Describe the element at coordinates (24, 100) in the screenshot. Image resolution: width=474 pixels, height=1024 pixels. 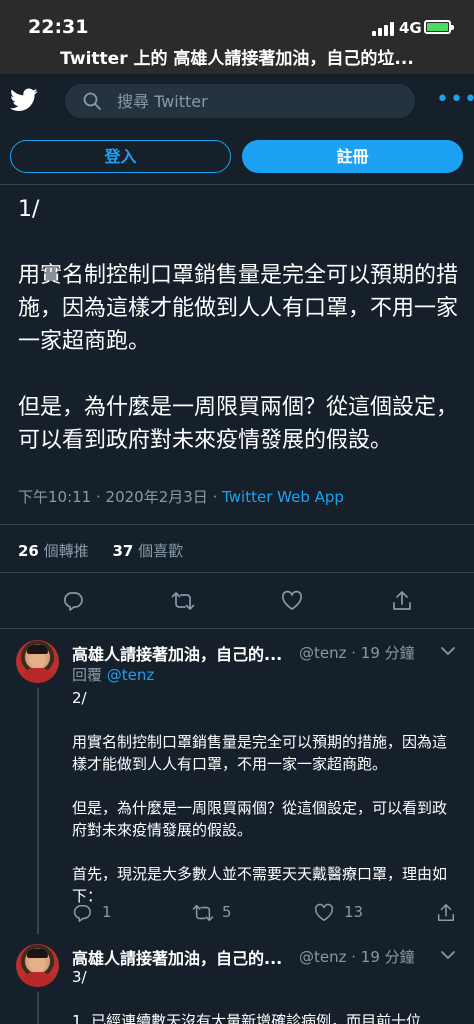
I see `twitter-bird-icon` at that location.